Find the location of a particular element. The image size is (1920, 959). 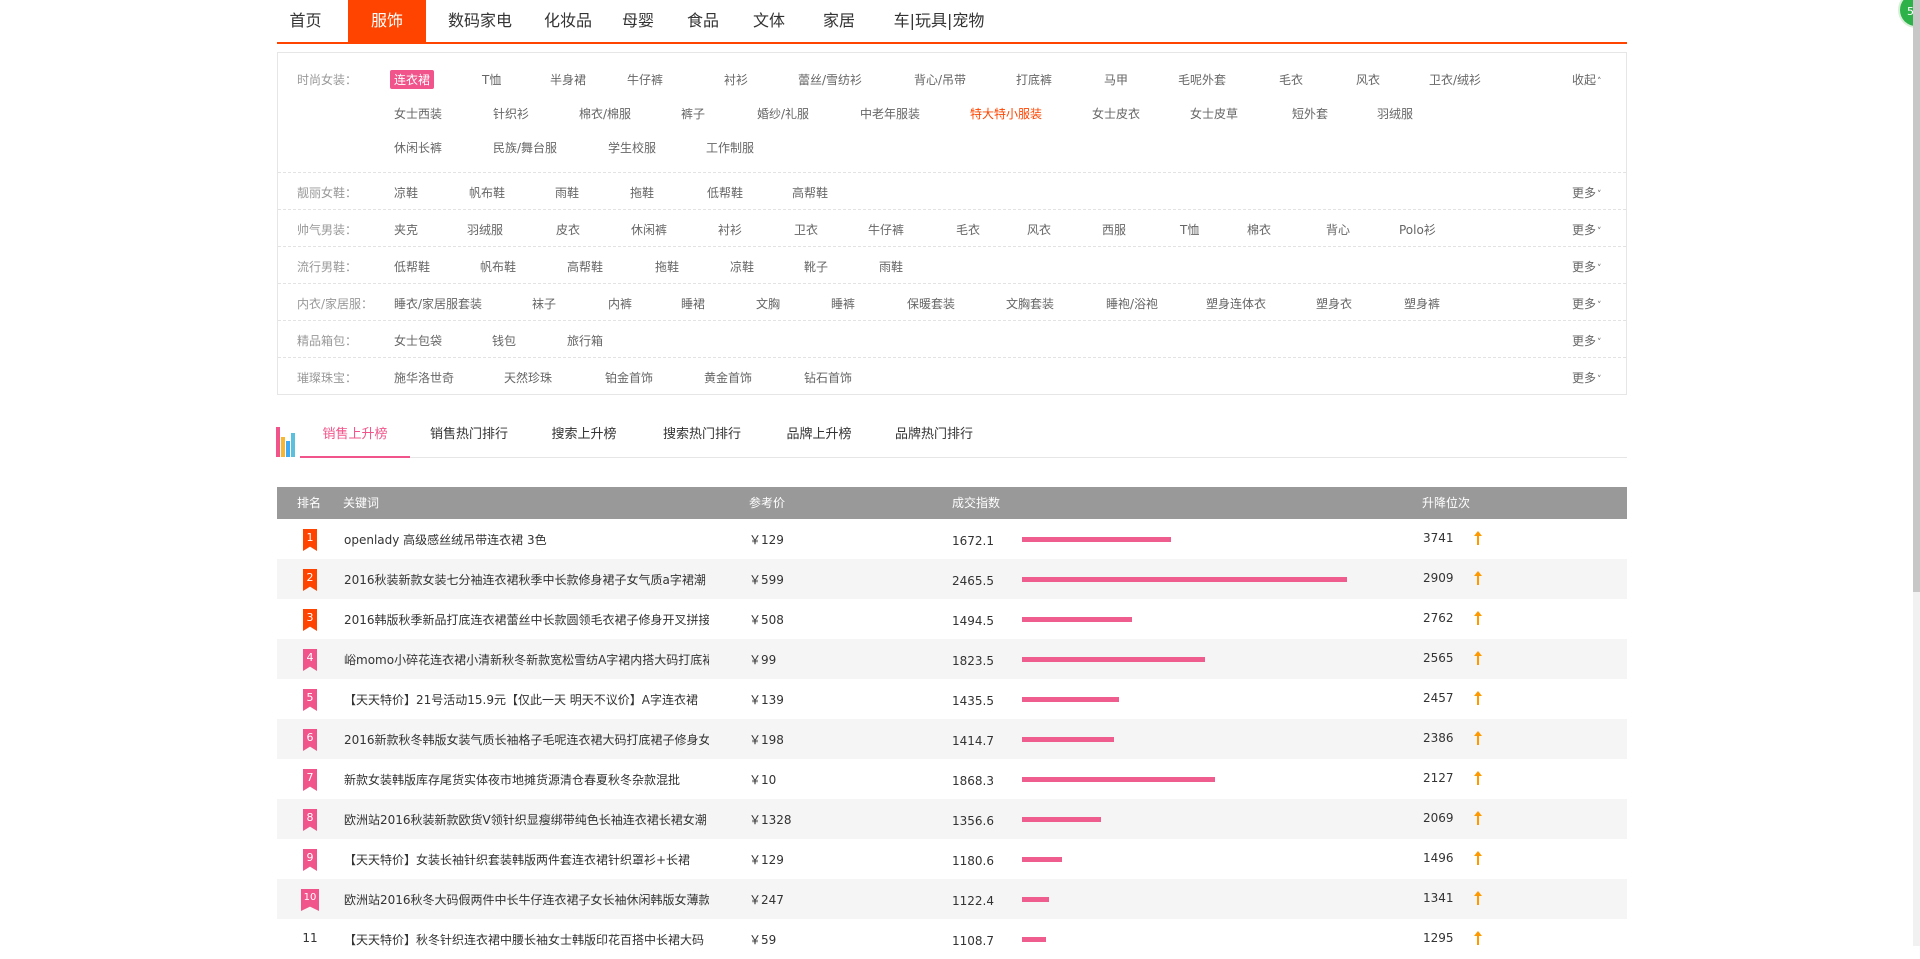

category-link: 钻石首饰 is located at coordinates (828, 377).